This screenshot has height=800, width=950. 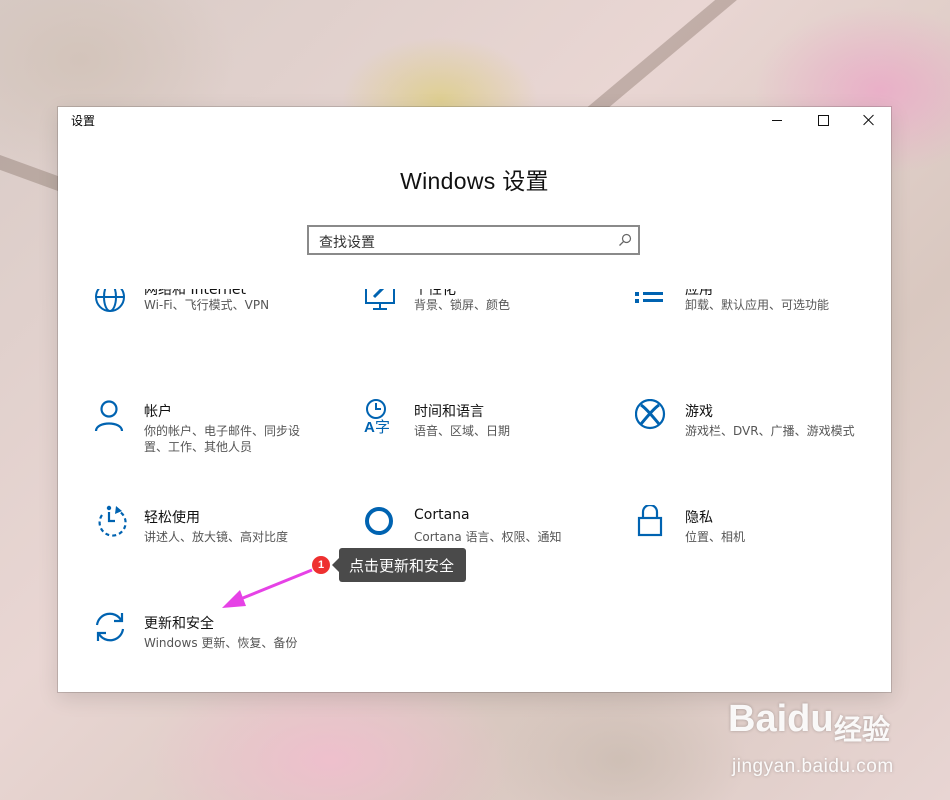 I want to click on tile-ease-of-access: 轻松使用 讲述人、放大镜、高对比度, so click(x=214, y=540).